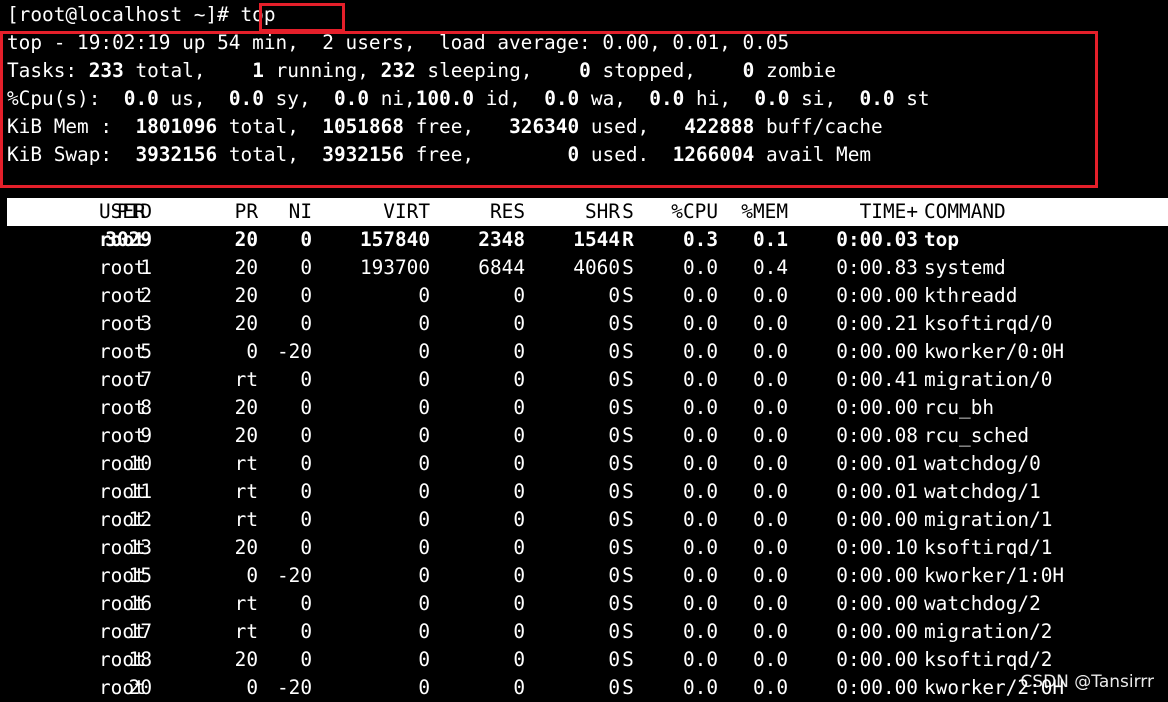 This screenshot has width=1168, height=702. Describe the element at coordinates (700, 239) in the screenshot. I see `cell-cpu: 0.3` at that location.